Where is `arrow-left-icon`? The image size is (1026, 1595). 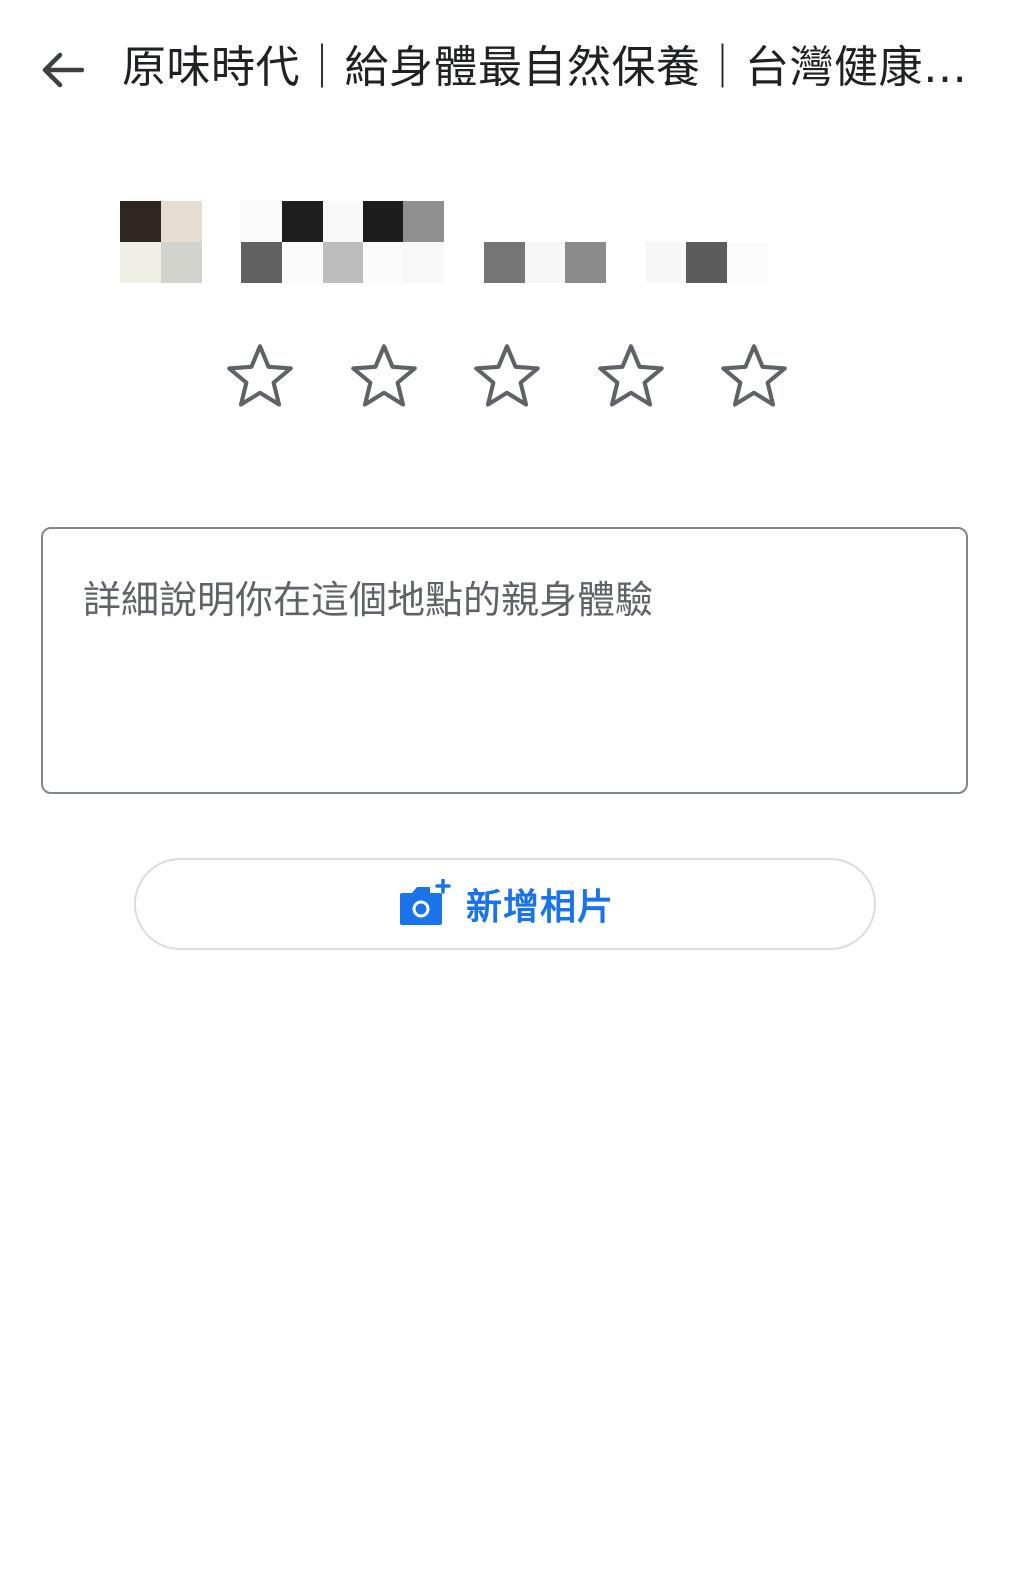
arrow-left-icon is located at coordinates (63, 70).